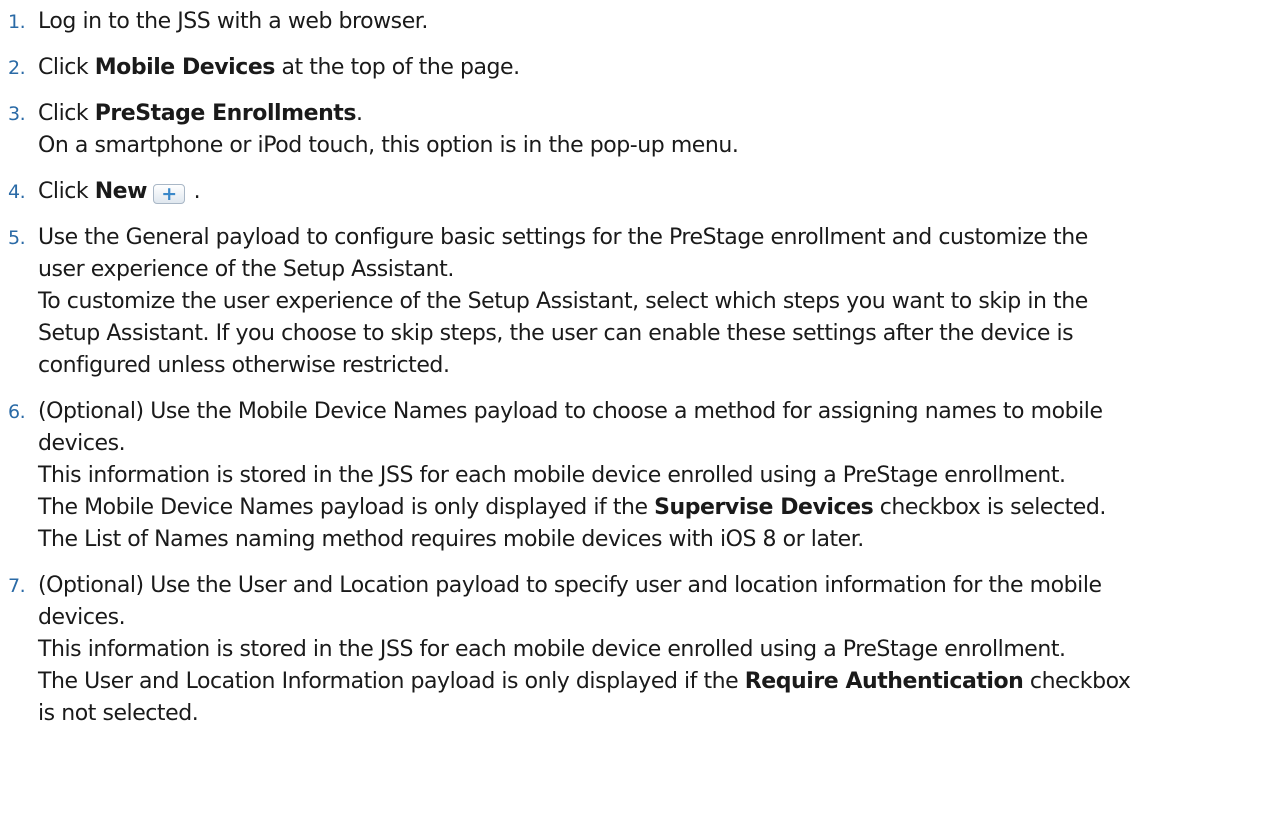  I want to click on step-content: Log in to the JSS with a web browser., so click(643, 22).